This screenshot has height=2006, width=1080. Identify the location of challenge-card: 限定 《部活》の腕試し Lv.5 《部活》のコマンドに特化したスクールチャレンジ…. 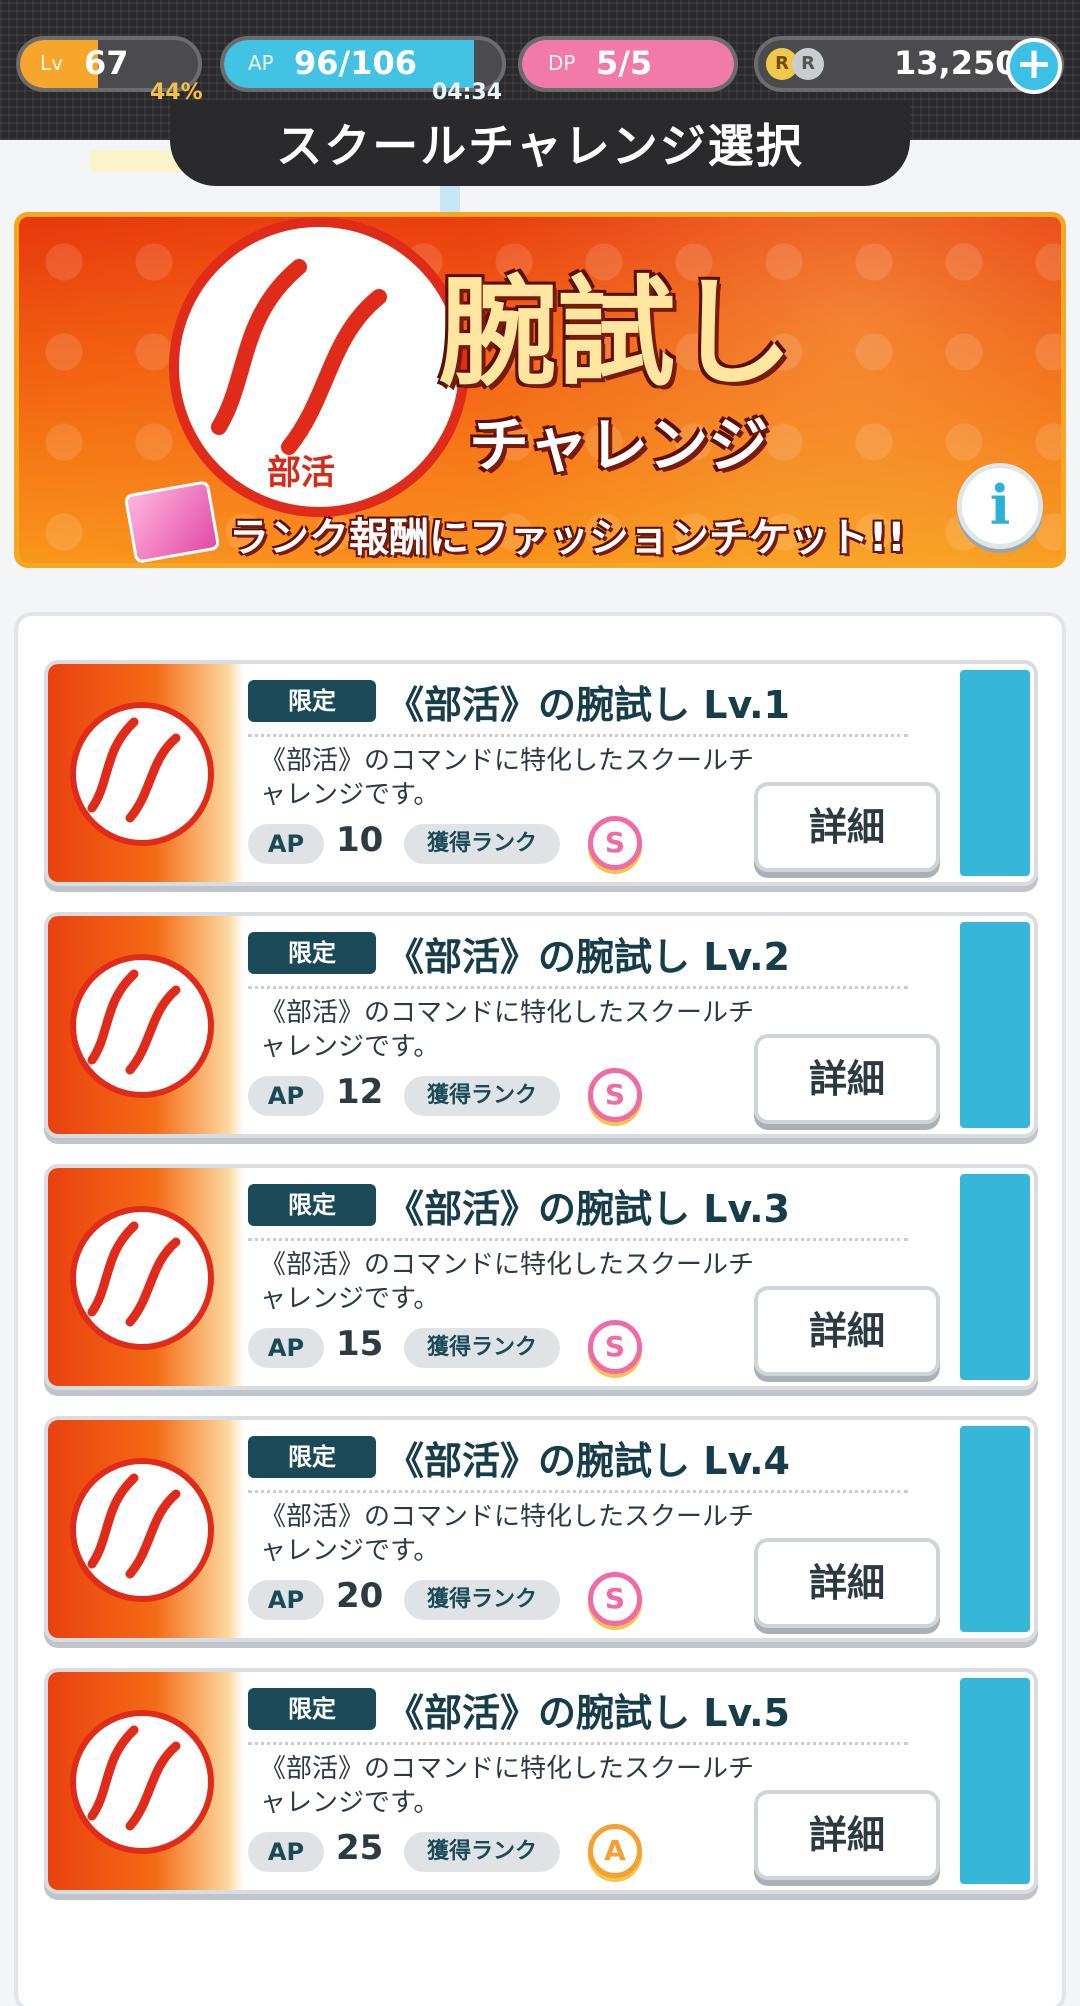
(541, 1781).